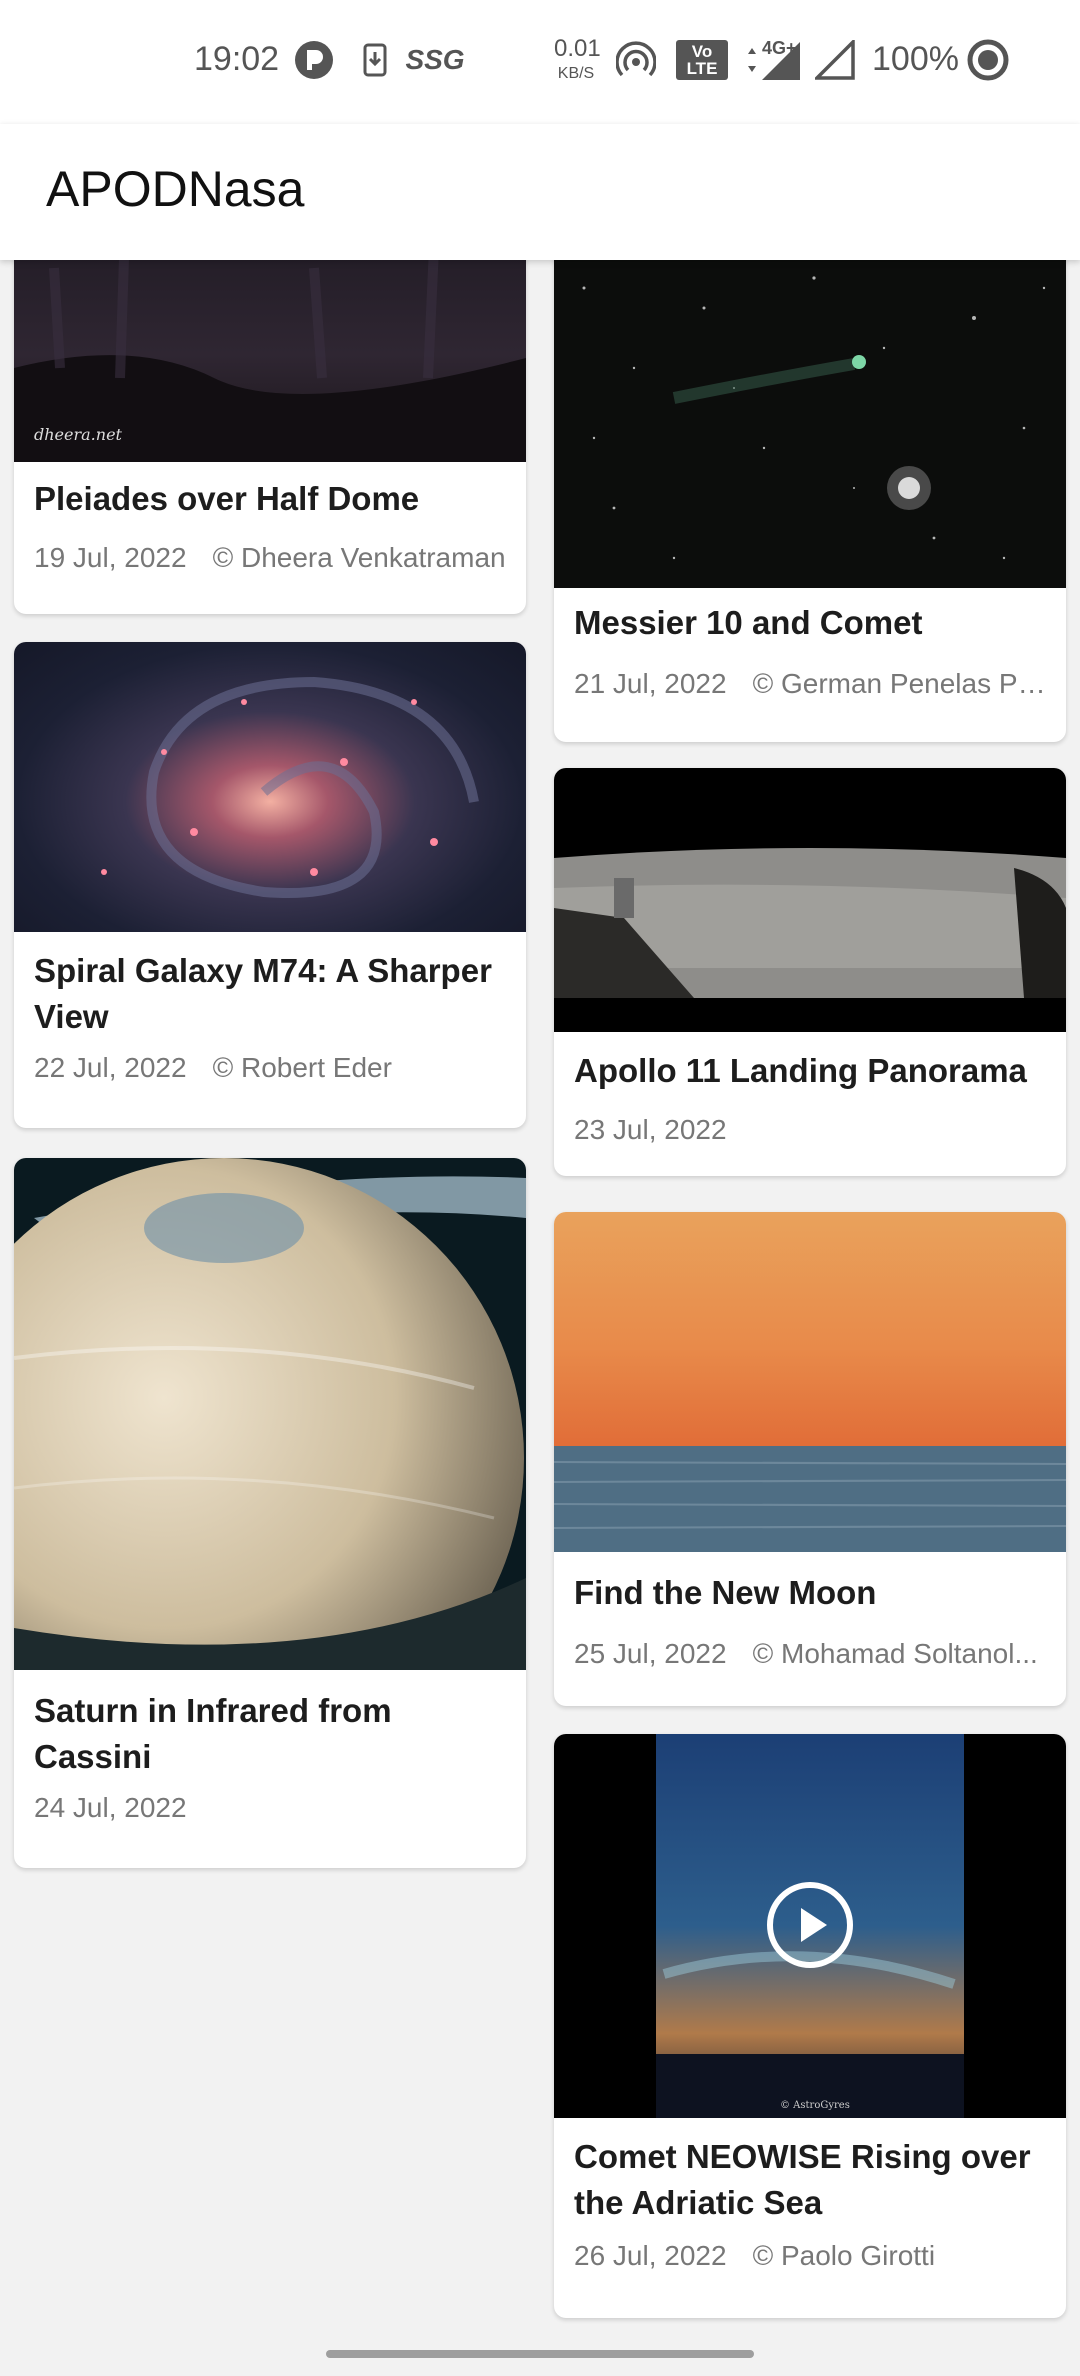 The height and width of the screenshot is (2376, 1080). I want to click on app-title: APODNasa, so click(175, 189).